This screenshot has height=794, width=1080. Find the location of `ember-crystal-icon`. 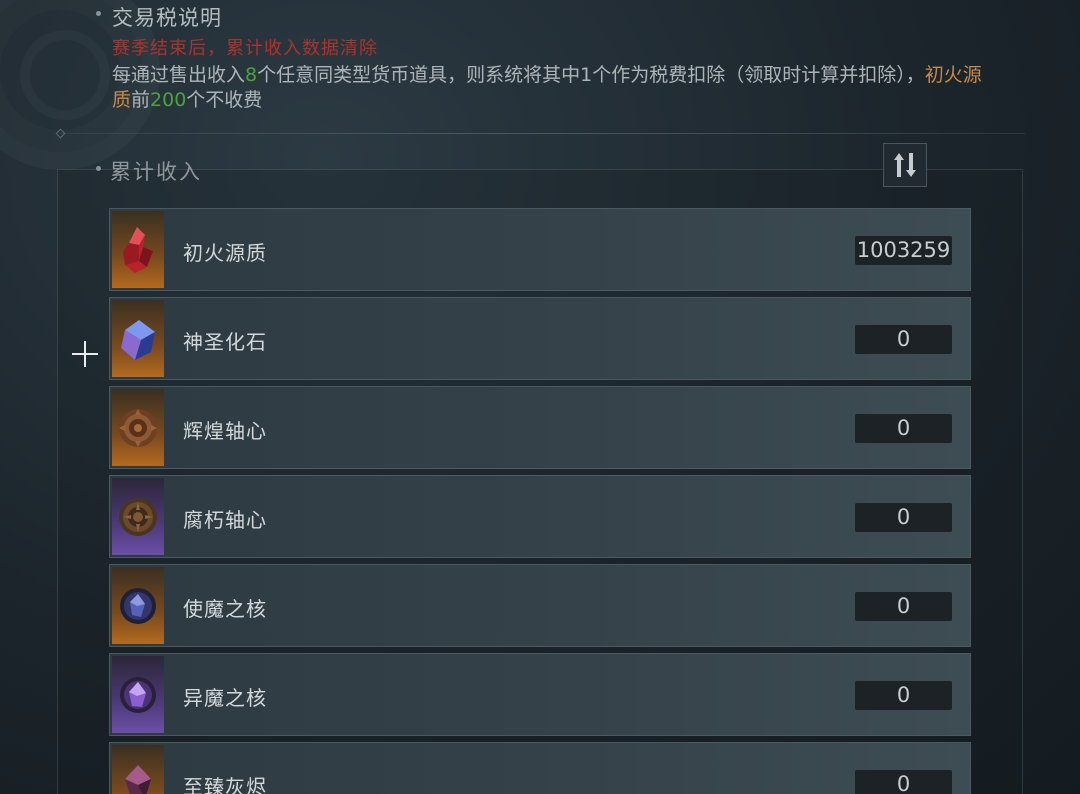

ember-crystal-icon is located at coordinates (138, 779).